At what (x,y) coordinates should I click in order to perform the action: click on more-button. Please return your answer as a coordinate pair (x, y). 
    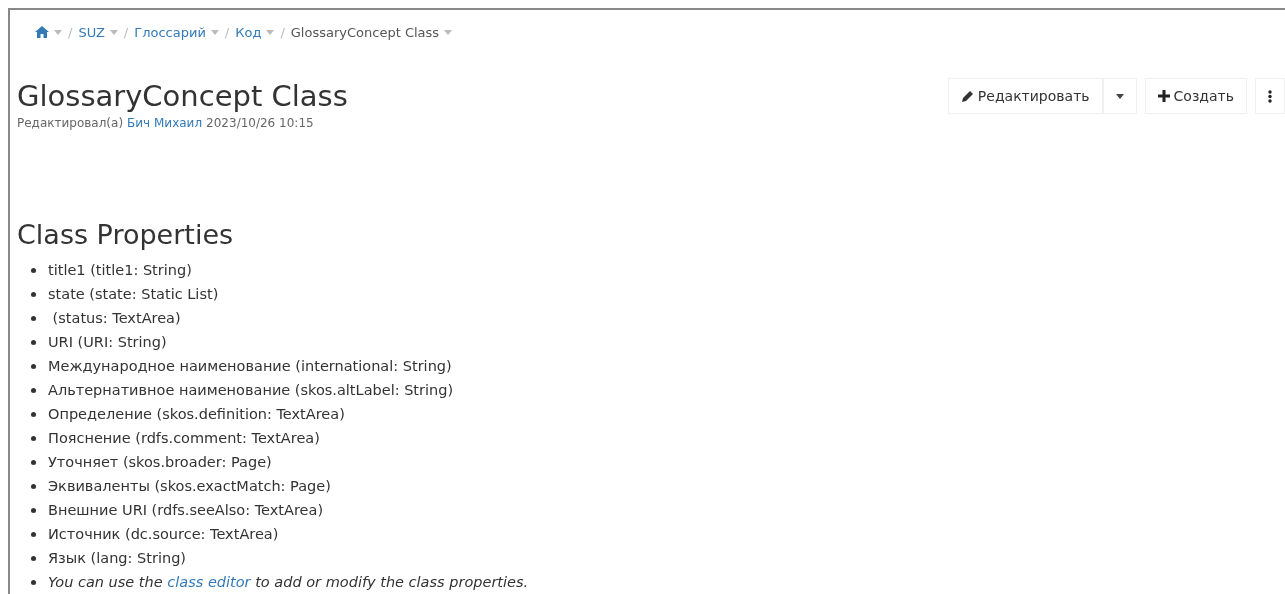
    Looking at the image, I should click on (1270, 96).